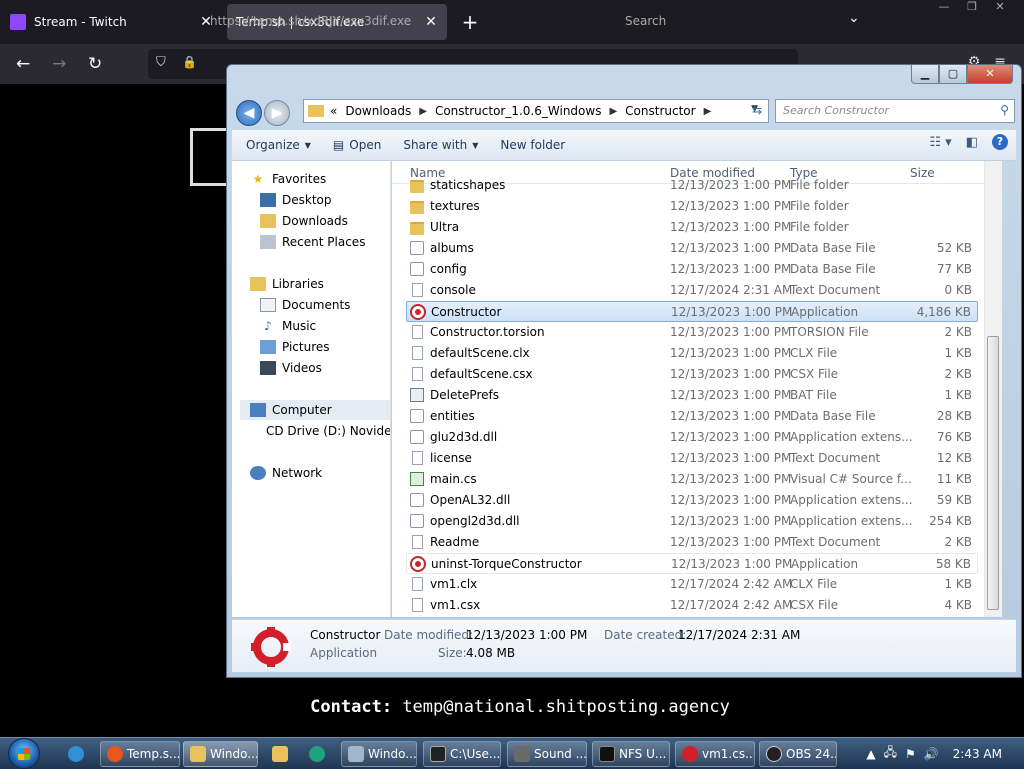  Describe the element at coordinates (23, 64) in the screenshot. I see `back-arrow-icon: ←` at that location.